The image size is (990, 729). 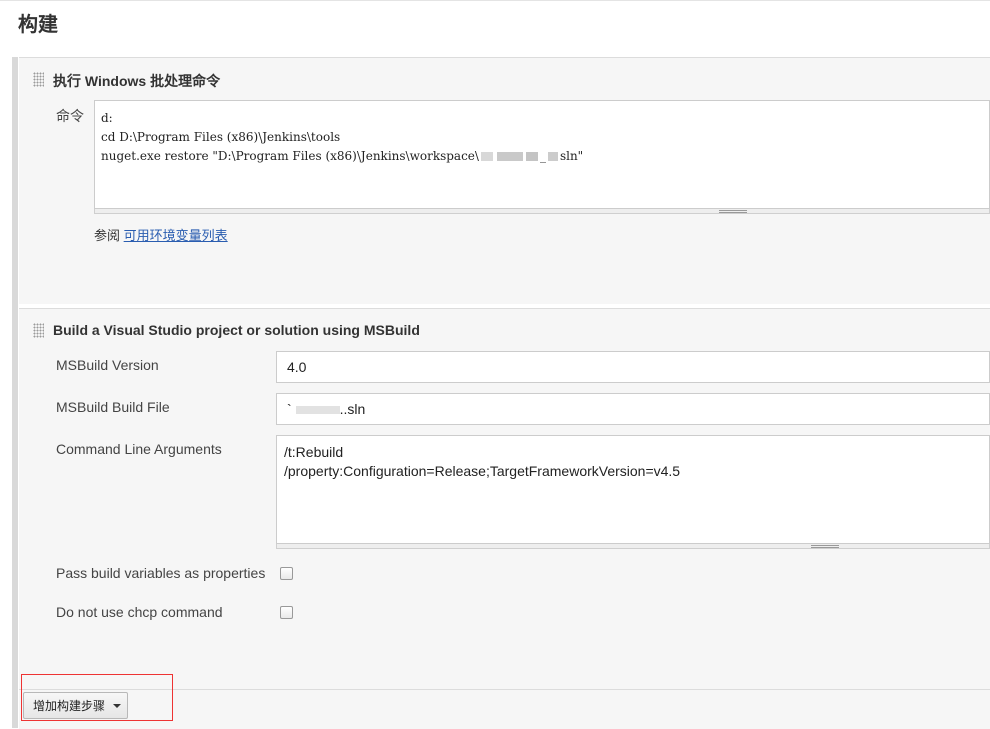 I want to click on no-chcp-label: Do not use chcp command, so click(x=139, y=612).